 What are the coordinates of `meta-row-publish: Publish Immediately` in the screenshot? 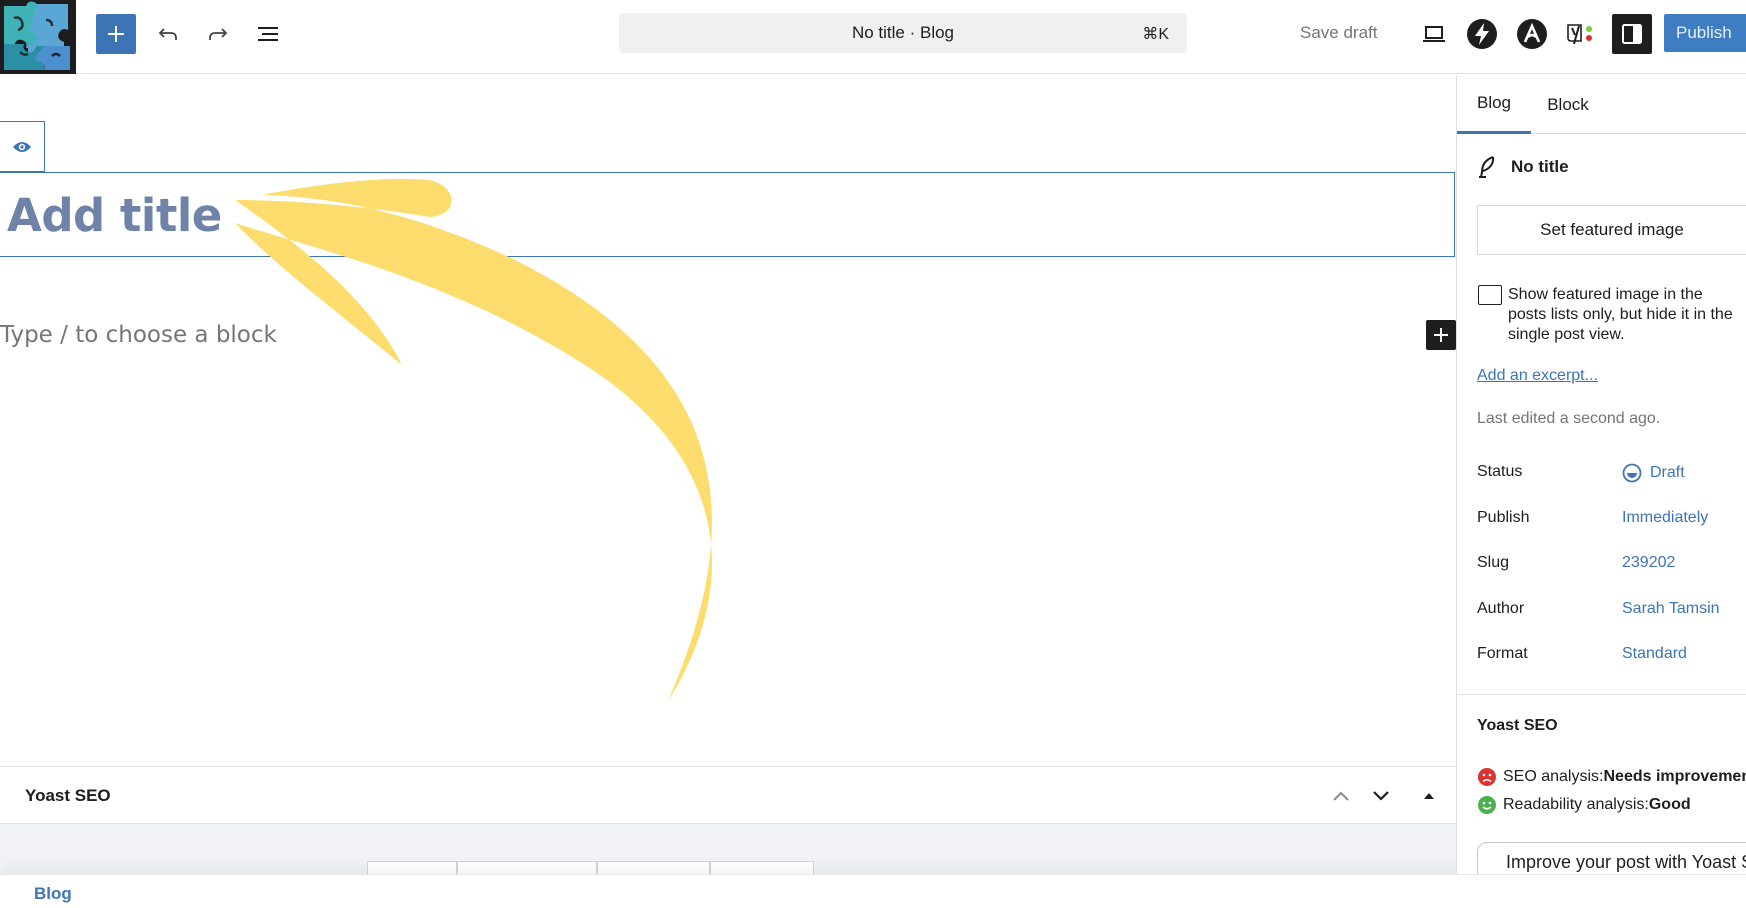 It's located at (1611, 521).